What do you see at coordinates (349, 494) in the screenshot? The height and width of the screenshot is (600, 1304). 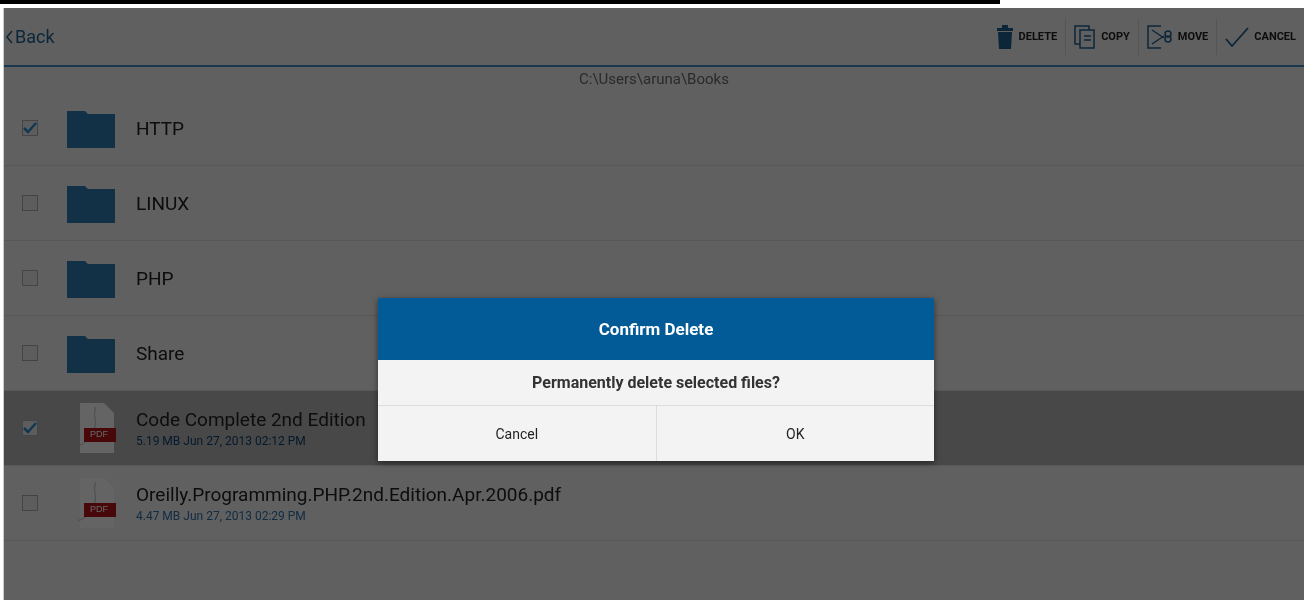 I see `file-name: Oreilly.Programming.PHP.2nd.Edition.Apr.2006.pdf` at bounding box center [349, 494].